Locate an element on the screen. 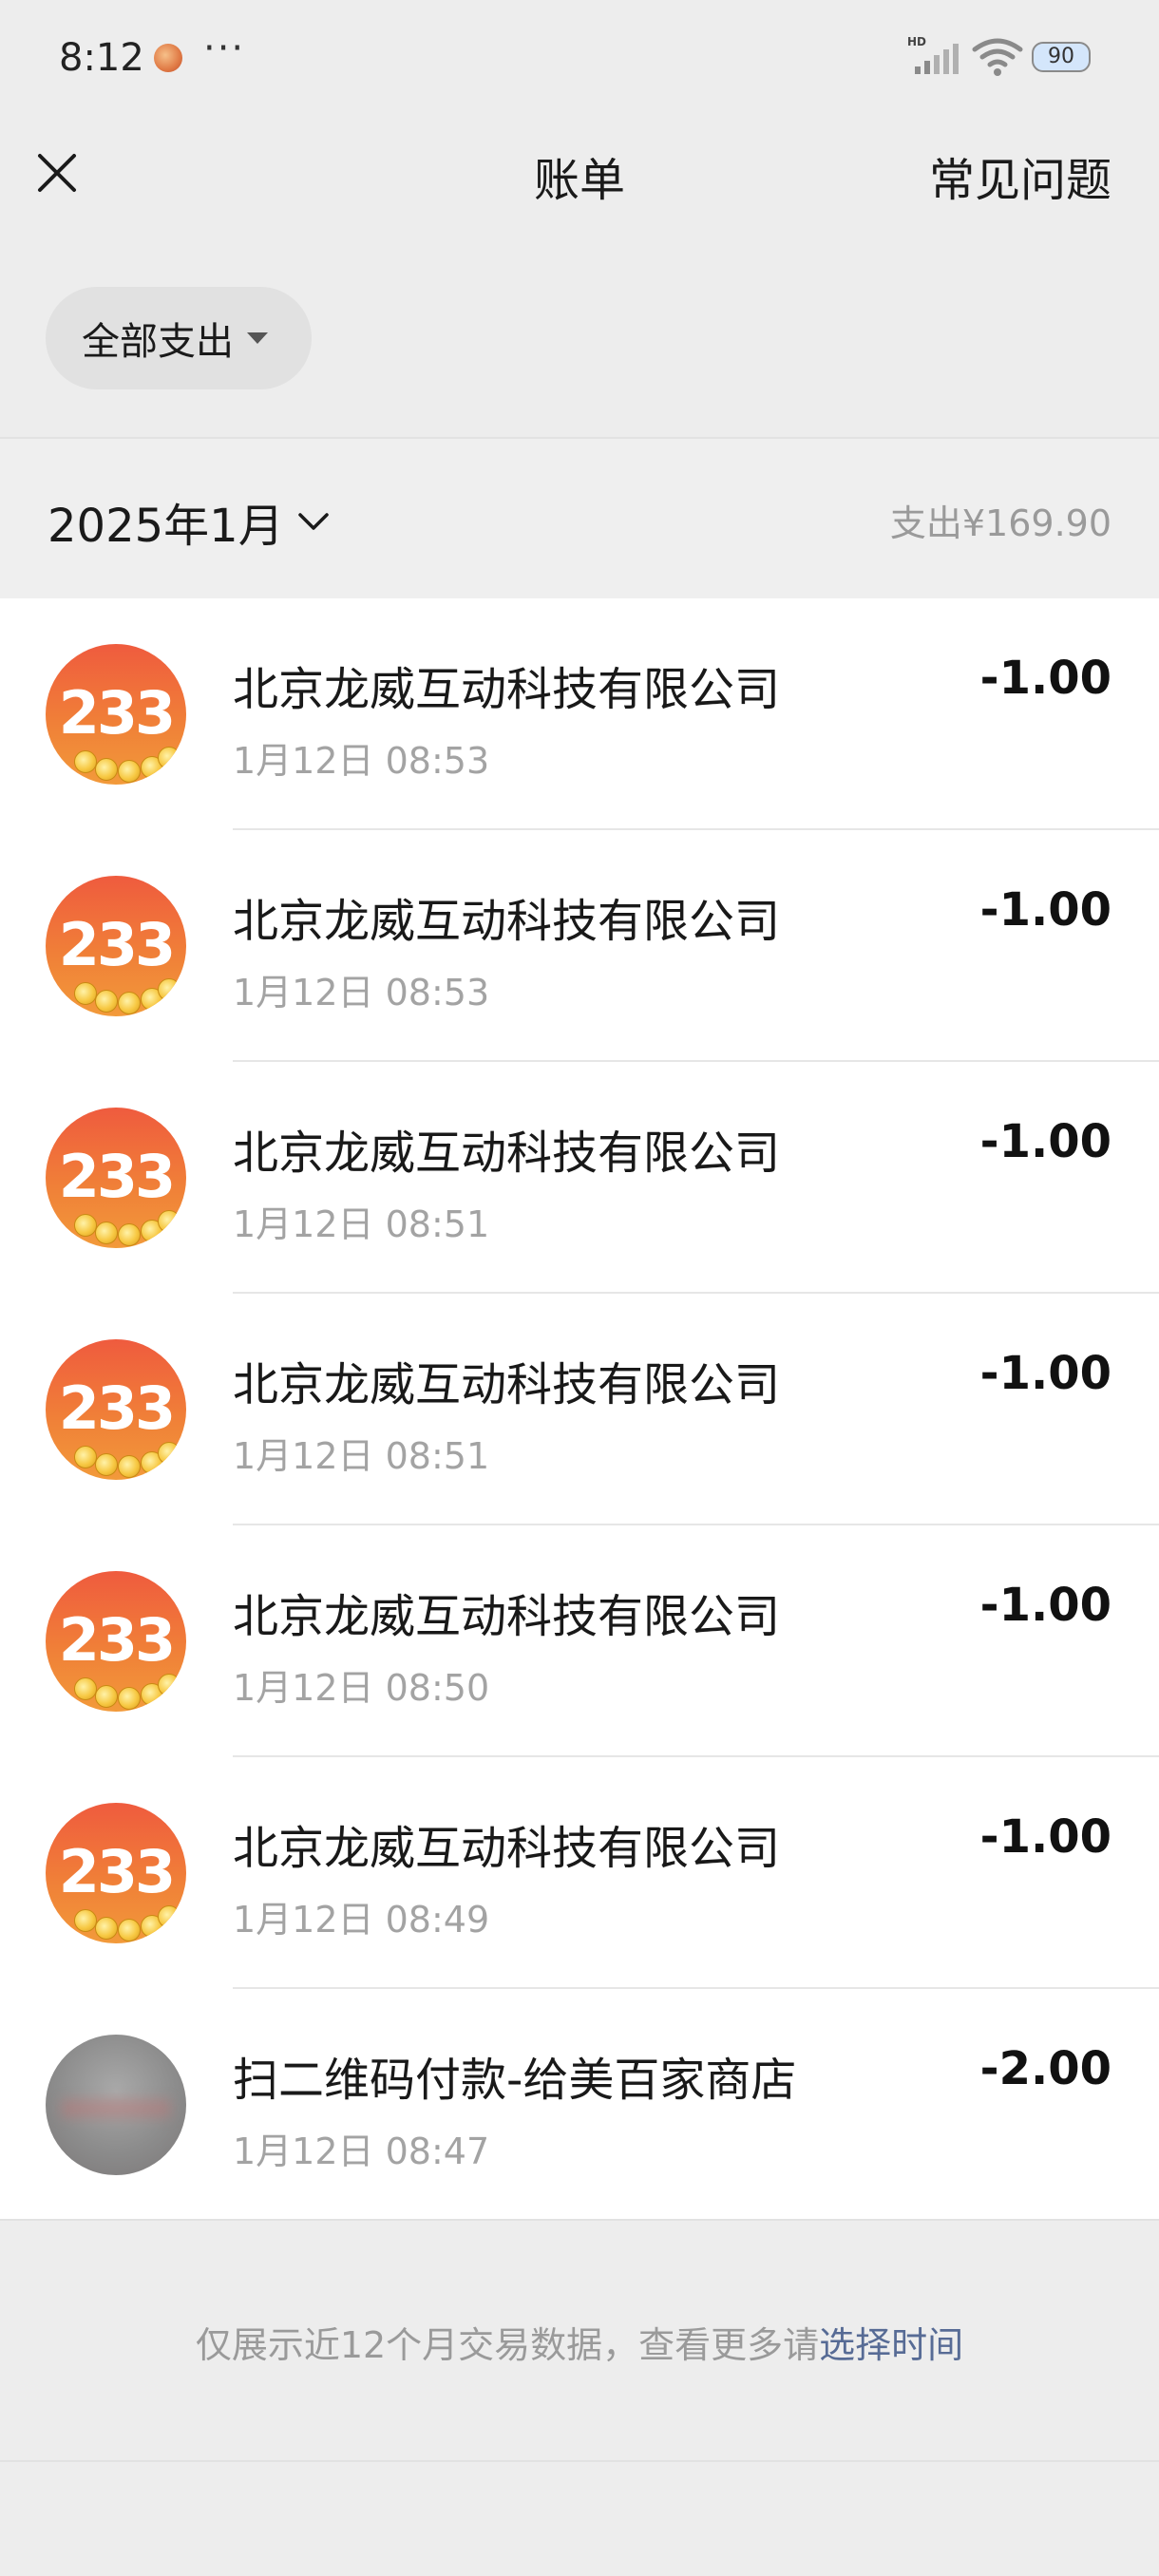 The image size is (1159, 2576). battery-icon: 90 is located at coordinates (1061, 57).